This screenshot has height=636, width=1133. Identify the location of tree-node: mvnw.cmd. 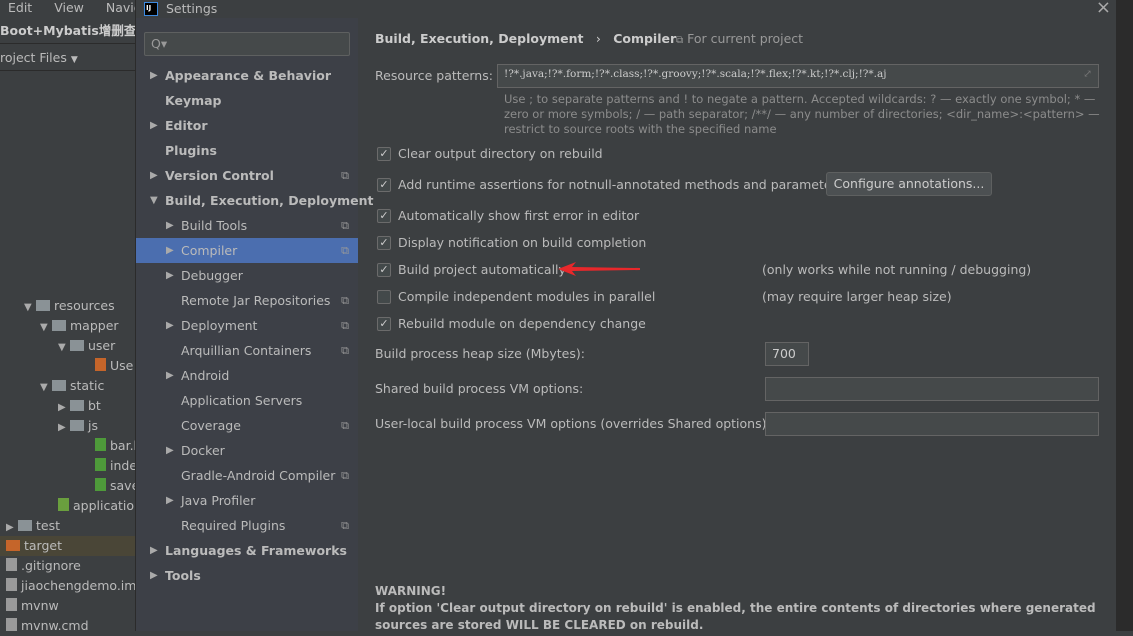
(47, 626).